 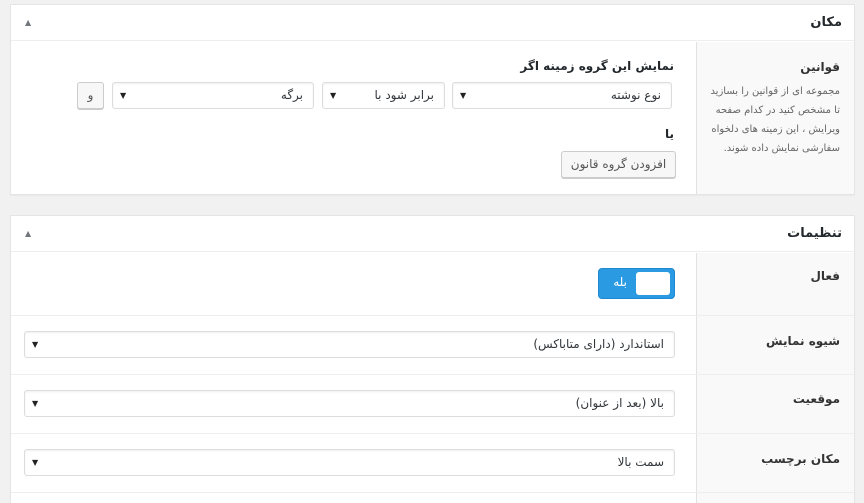 I want to click on and-button: و, so click(x=90, y=95).